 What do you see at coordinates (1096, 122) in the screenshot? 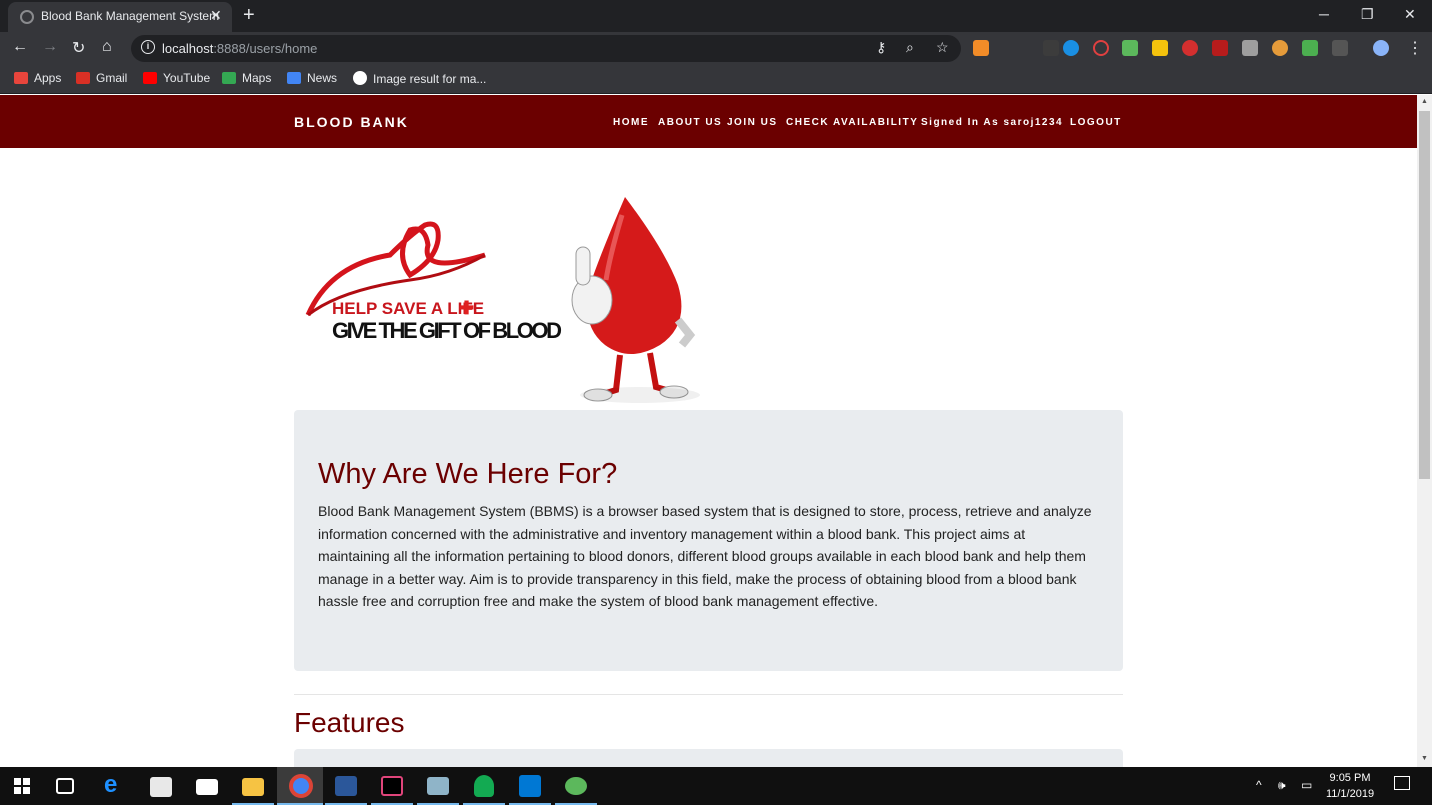
I see `nav-logout: LOGOUT` at bounding box center [1096, 122].